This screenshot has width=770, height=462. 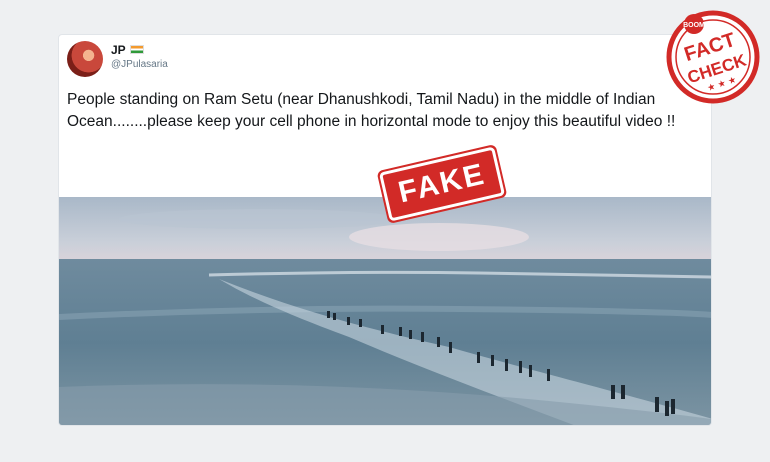 What do you see at coordinates (137, 49) in the screenshot?
I see `india-flag-icon` at bounding box center [137, 49].